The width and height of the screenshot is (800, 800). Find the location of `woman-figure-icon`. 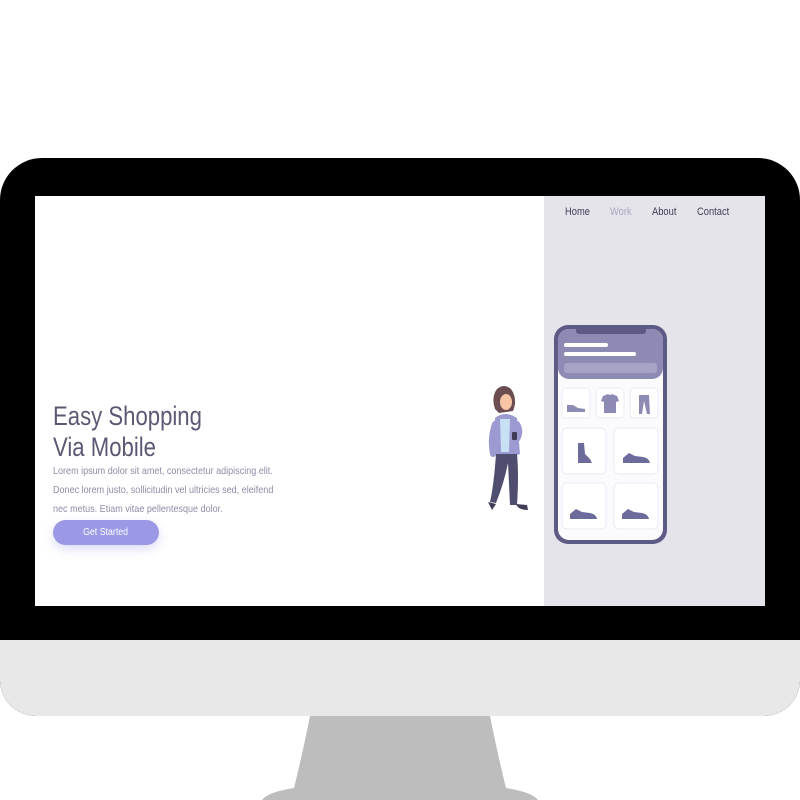

woman-figure-icon is located at coordinates (508, 448).